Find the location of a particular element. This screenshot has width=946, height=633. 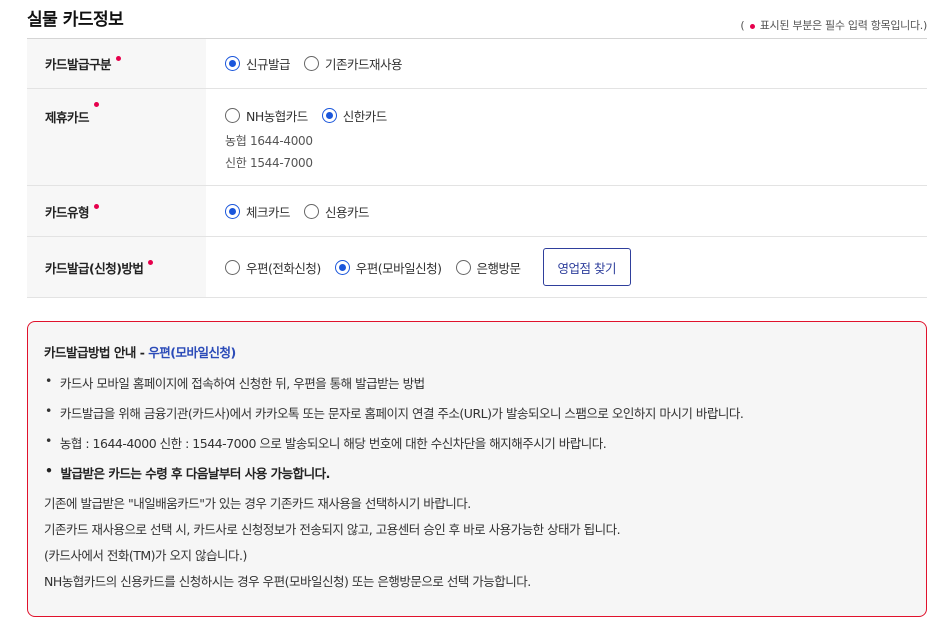

radio-bank-visit: 은행방문 is located at coordinates (488, 267).